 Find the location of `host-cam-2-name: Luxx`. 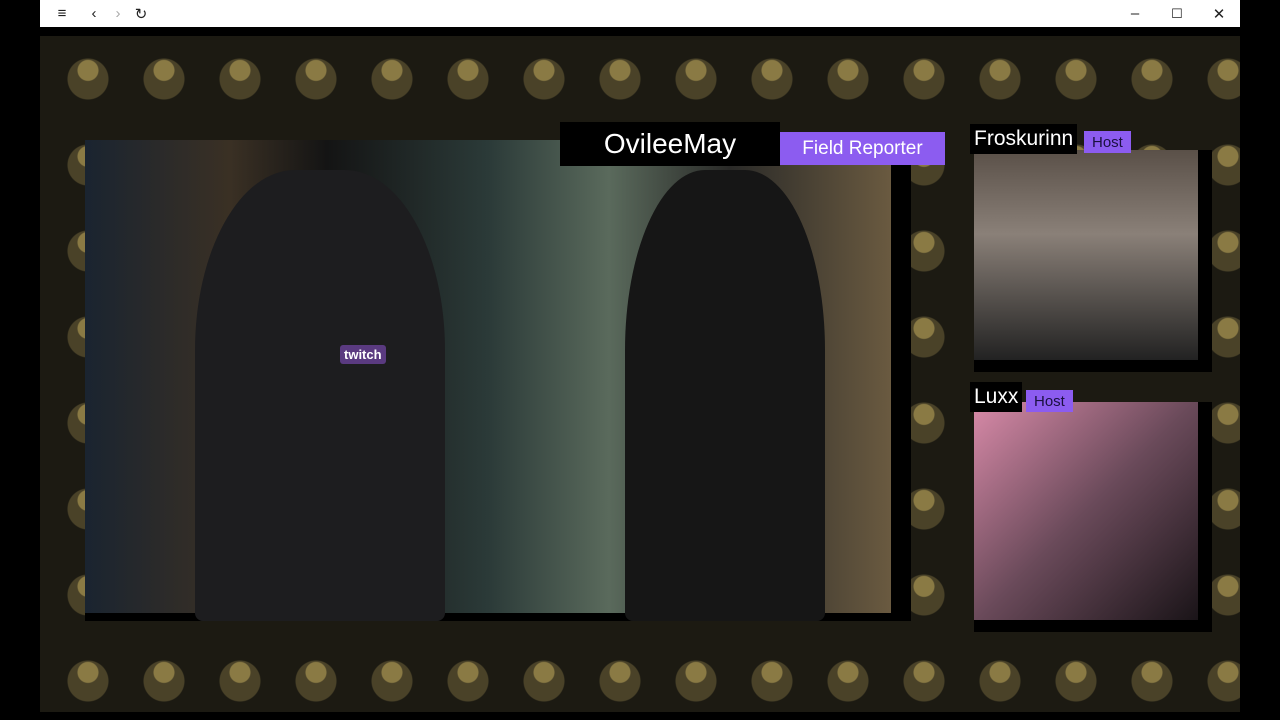

host-cam-2-name: Luxx is located at coordinates (996, 397).